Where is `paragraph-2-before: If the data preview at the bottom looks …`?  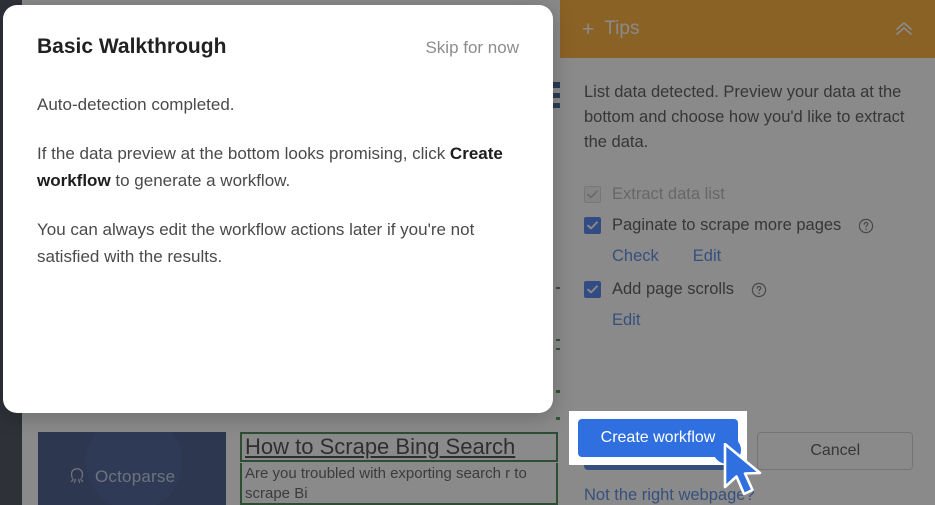
paragraph-2-before: If the data preview at the bottom looks … is located at coordinates (243, 153).